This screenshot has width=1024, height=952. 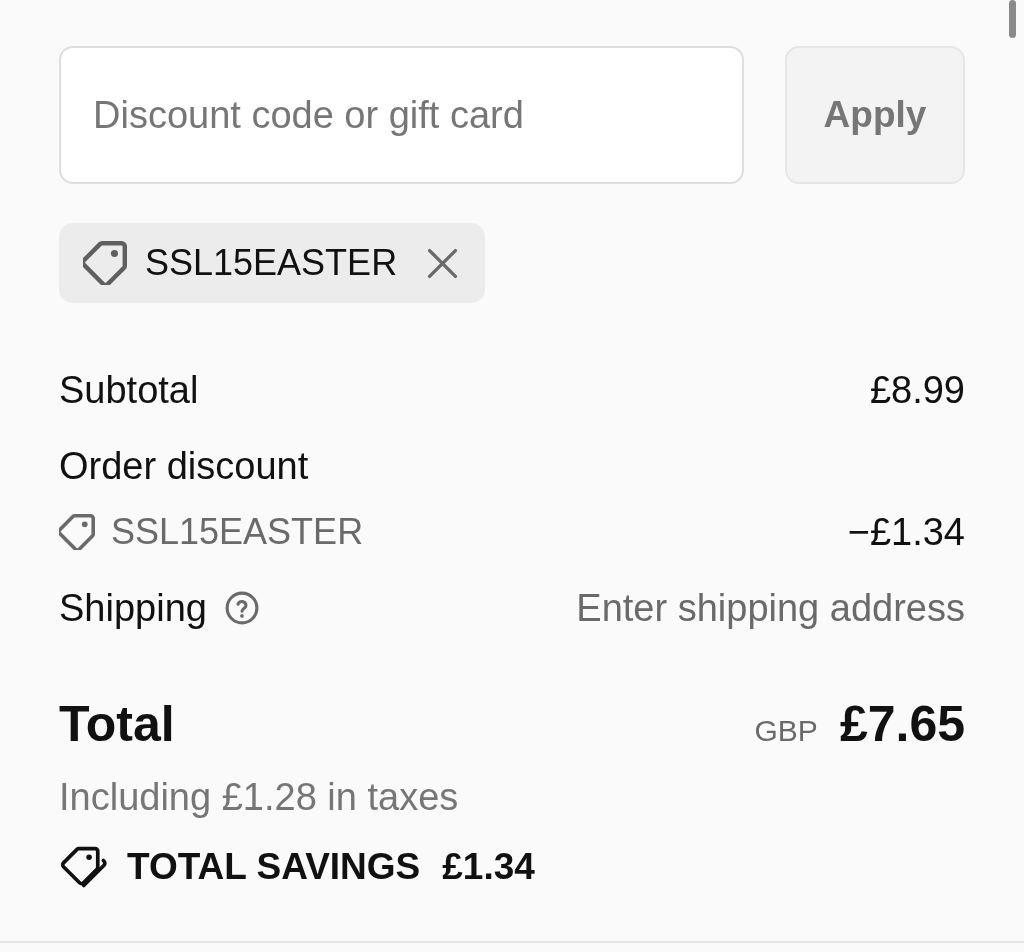 What do you see at coordinates (488, 867) in the screenshot?
I see `savings-amount: £1.34` at bounding box center [488, 867].